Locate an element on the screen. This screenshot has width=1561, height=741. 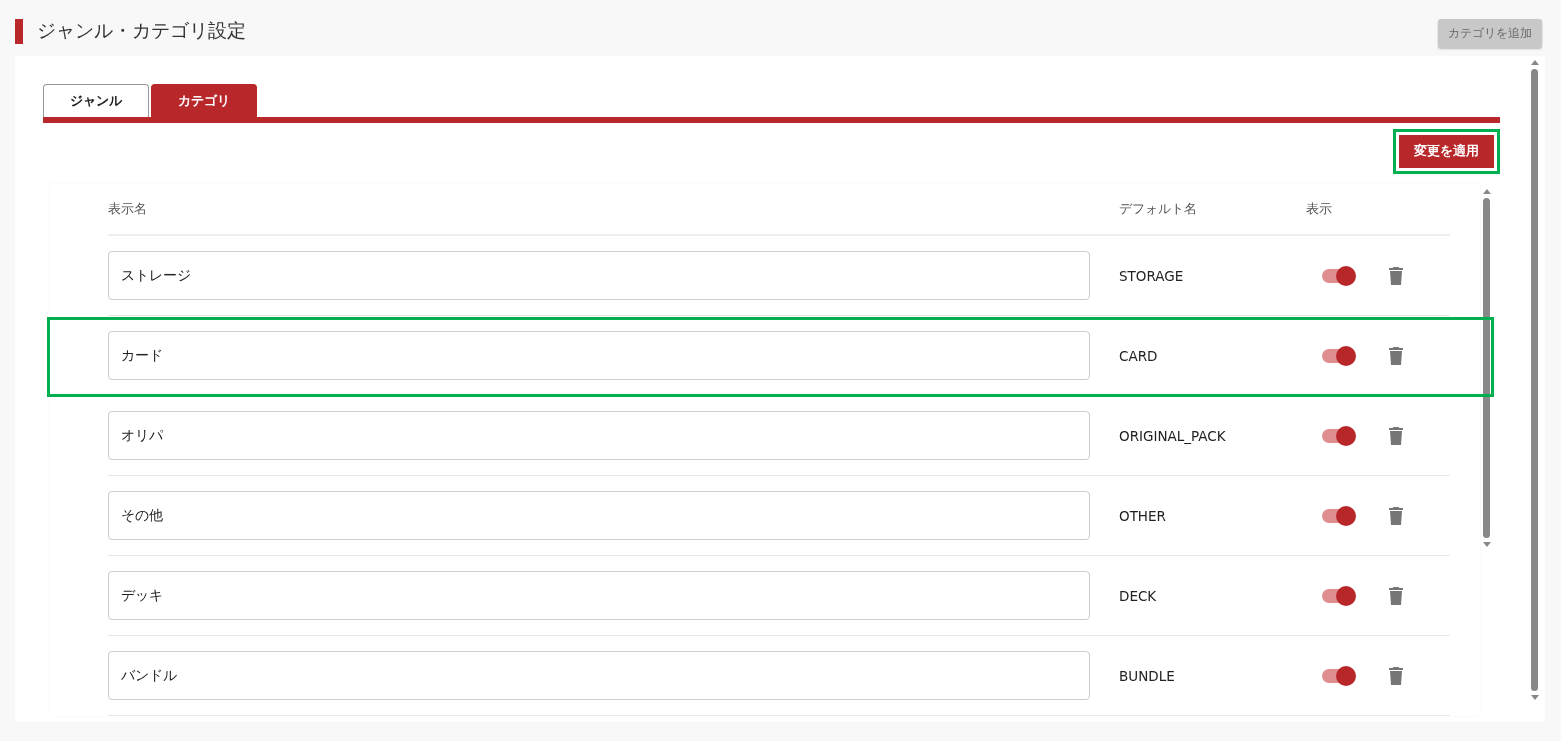
column-header: デフォルト名 is located at coordinates (1158, 209).